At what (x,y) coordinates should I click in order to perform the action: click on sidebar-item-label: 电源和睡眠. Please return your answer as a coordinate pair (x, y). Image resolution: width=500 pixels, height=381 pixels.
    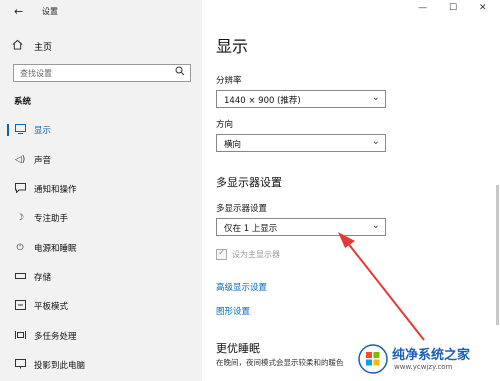
    Looking at the image, I should click on (55, 249).